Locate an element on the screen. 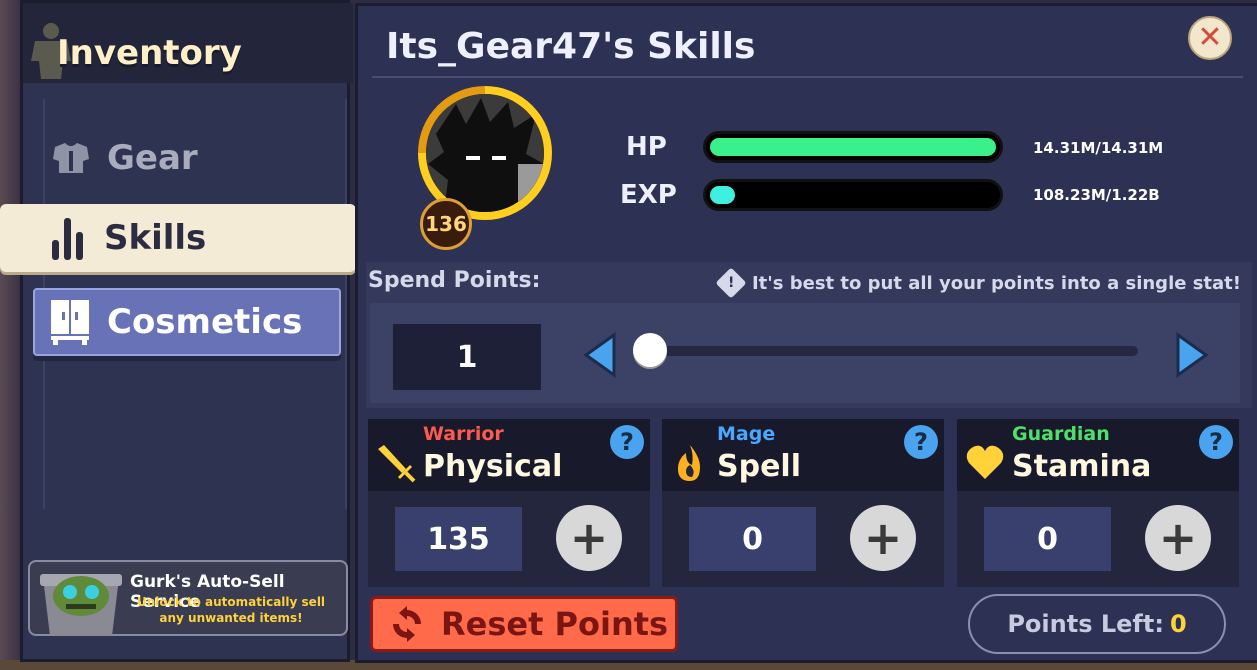  fire-icon is located at coordinates (689, 463).